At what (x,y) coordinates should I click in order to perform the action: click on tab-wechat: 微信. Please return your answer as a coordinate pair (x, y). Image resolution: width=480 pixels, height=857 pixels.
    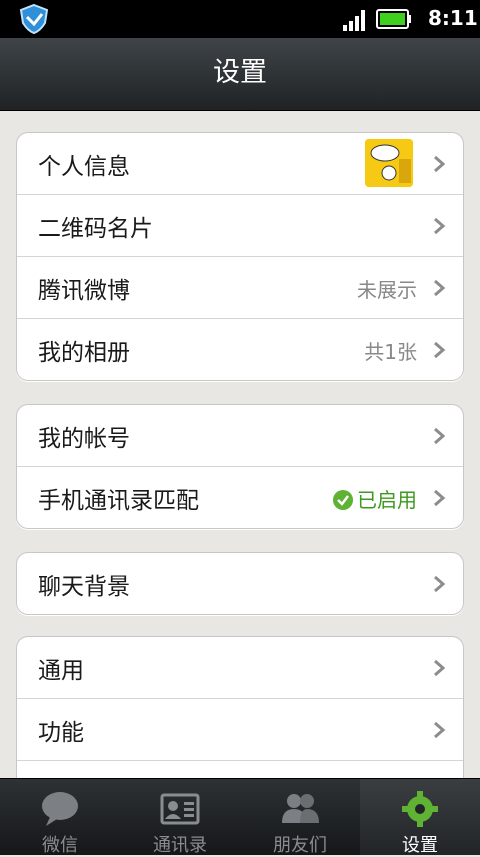
    Looking at the image, I should click on (60, 817).